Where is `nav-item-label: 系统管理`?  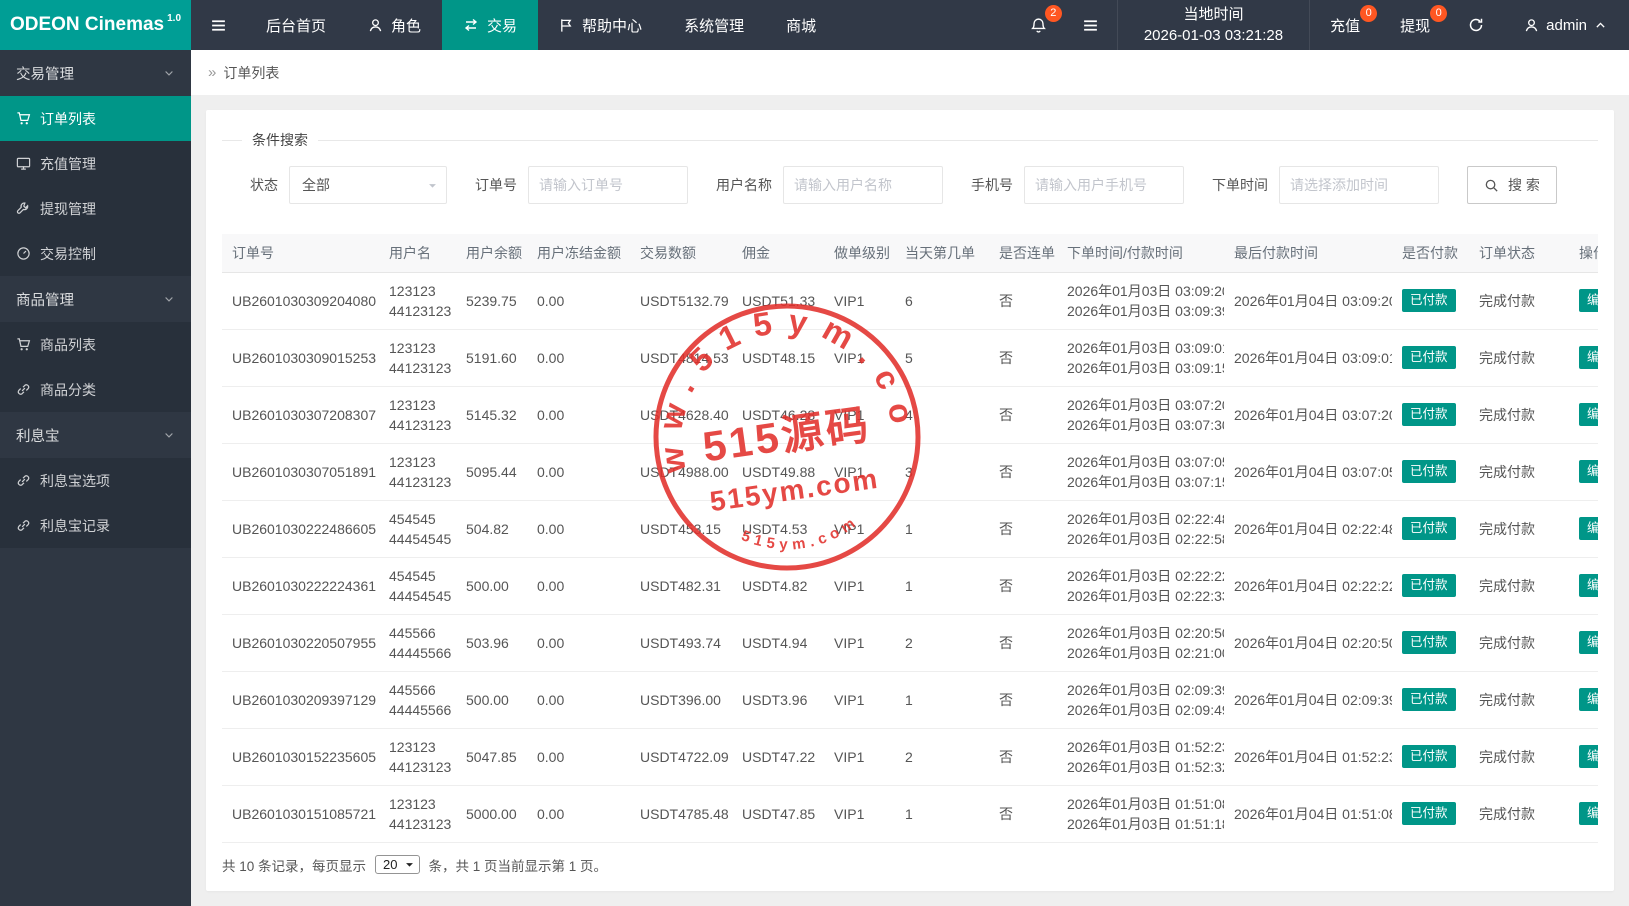 nav-item-label: 系统管理 is located at coordinates (714, 26).